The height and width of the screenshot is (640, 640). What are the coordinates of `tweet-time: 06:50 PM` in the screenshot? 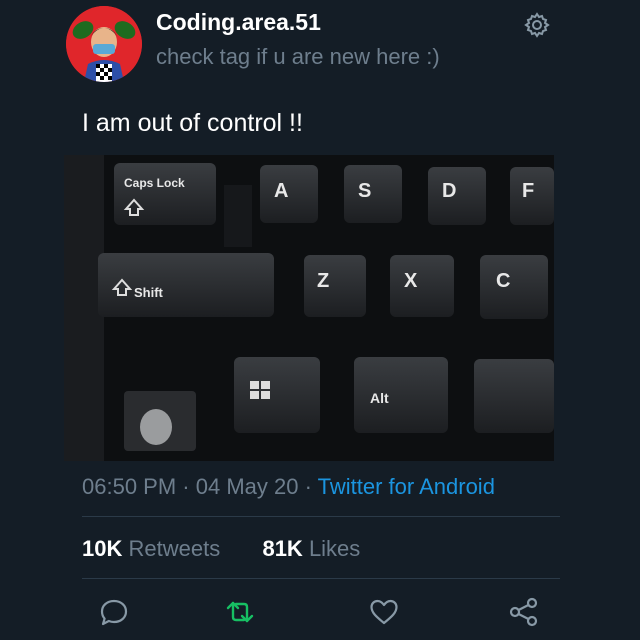 It's located at (129, 486).